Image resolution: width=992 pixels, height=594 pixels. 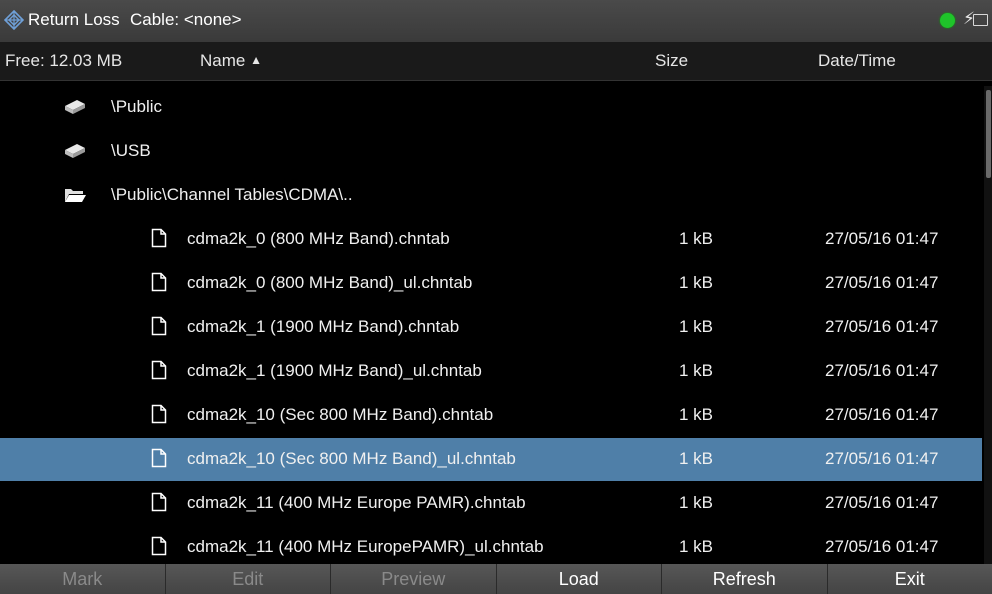 I want to click on file-name: cdma2k_11 (400 MHz EuropePAMR)_ul.chntab, so click(x=365, y=546).